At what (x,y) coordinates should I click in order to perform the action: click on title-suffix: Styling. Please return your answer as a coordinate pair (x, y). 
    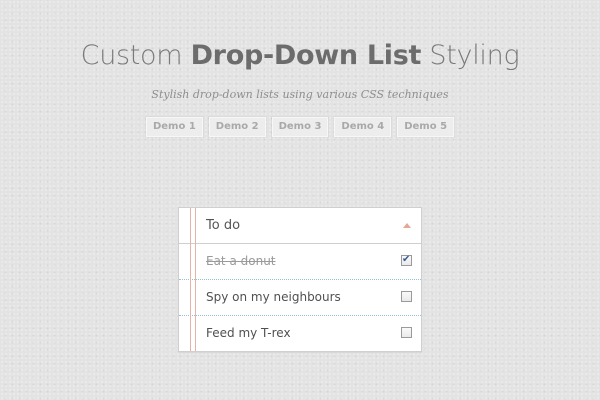
    Looking at the image, I should click on (470, 55).